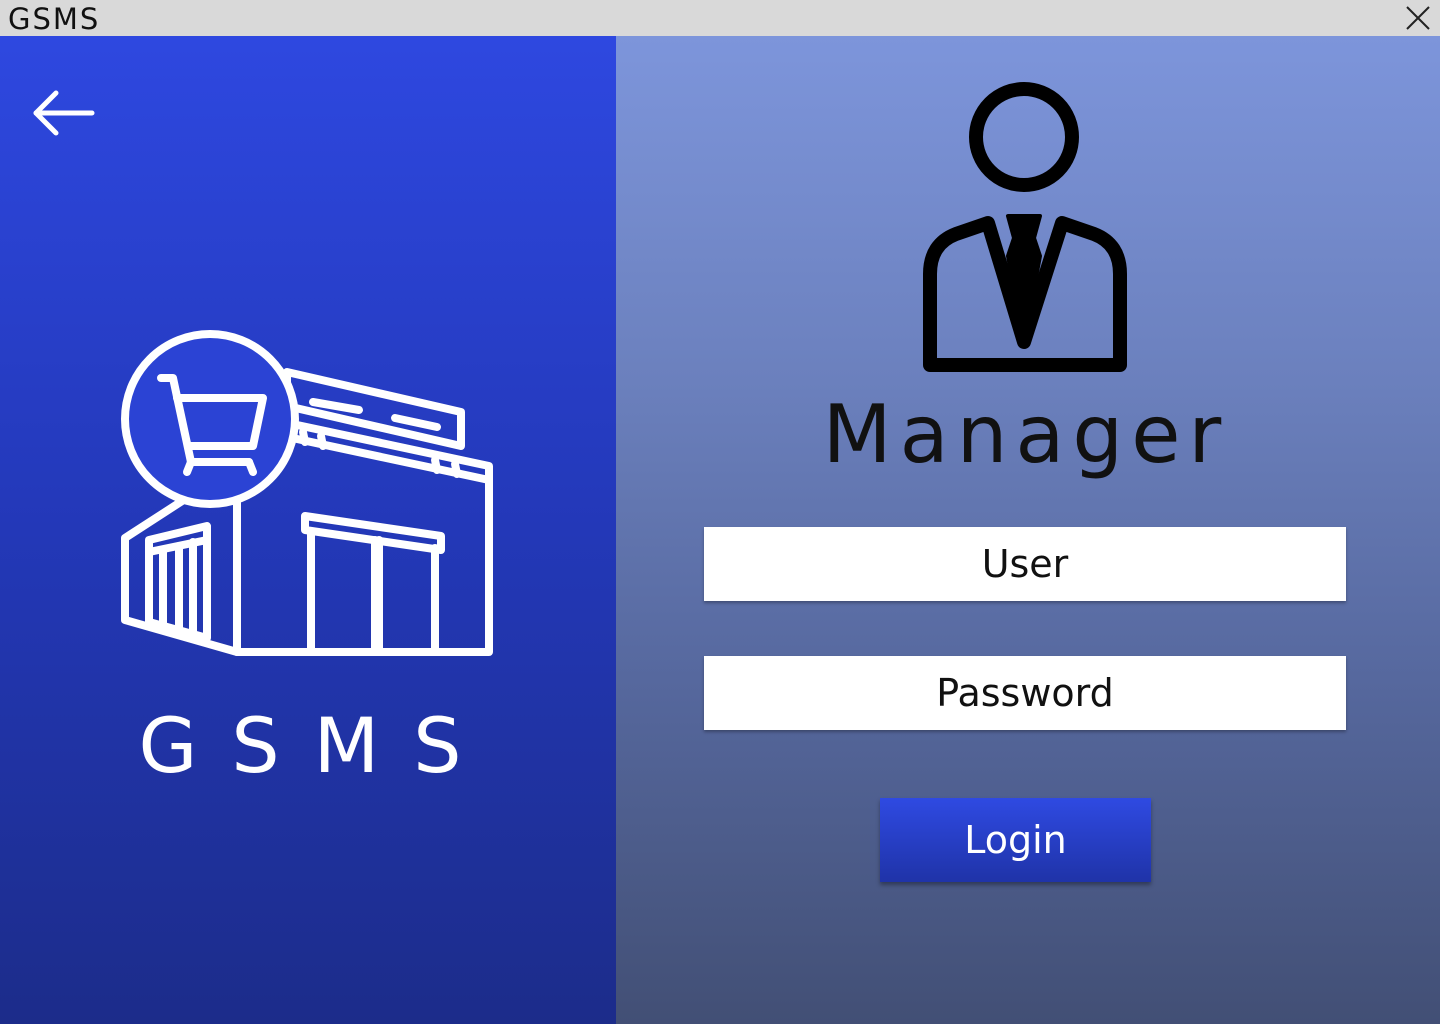 Image resolution: width=1440 pixels, height=1024 pixels. Describe the element at coordinates (63, 113) in the screenshot. I see `arrow-left-icon` at that location.